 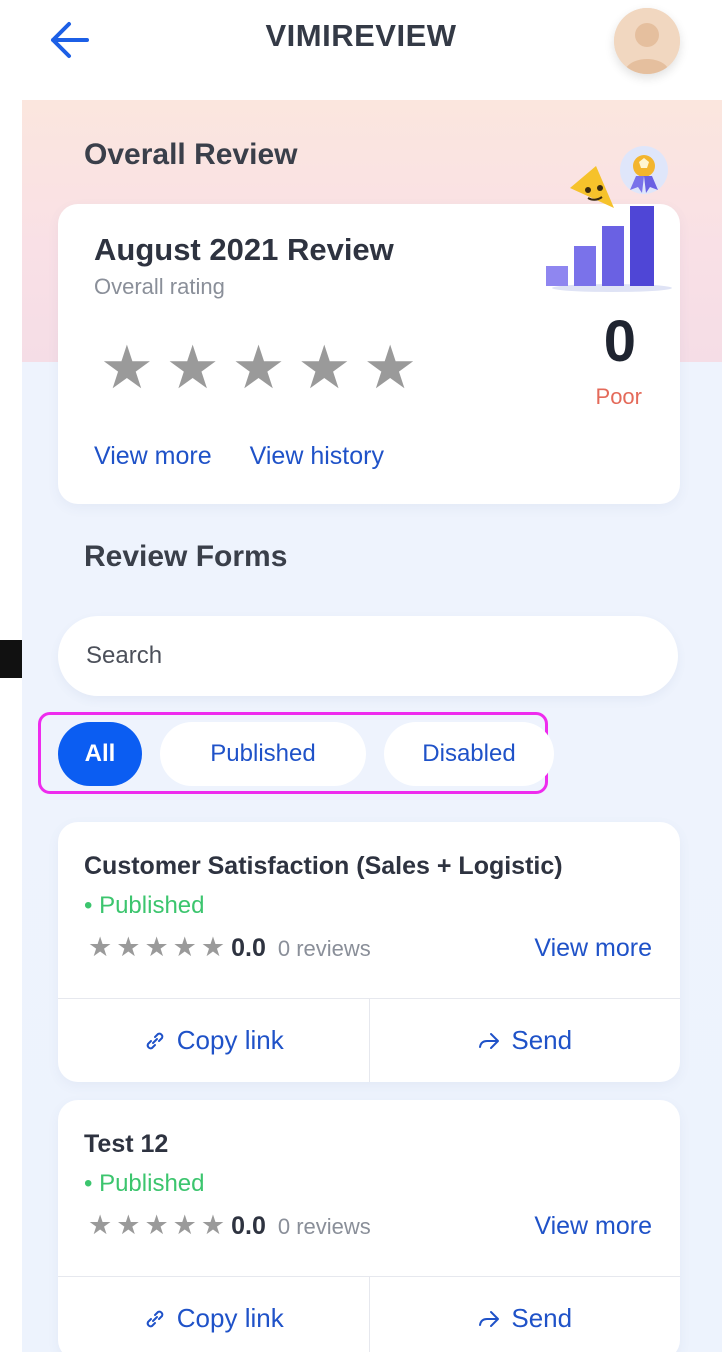 What do you see at coordinates (186, 556) in the screenshot?
I see `review-forms-title: Review Forms` at bounding box center [186, 556].